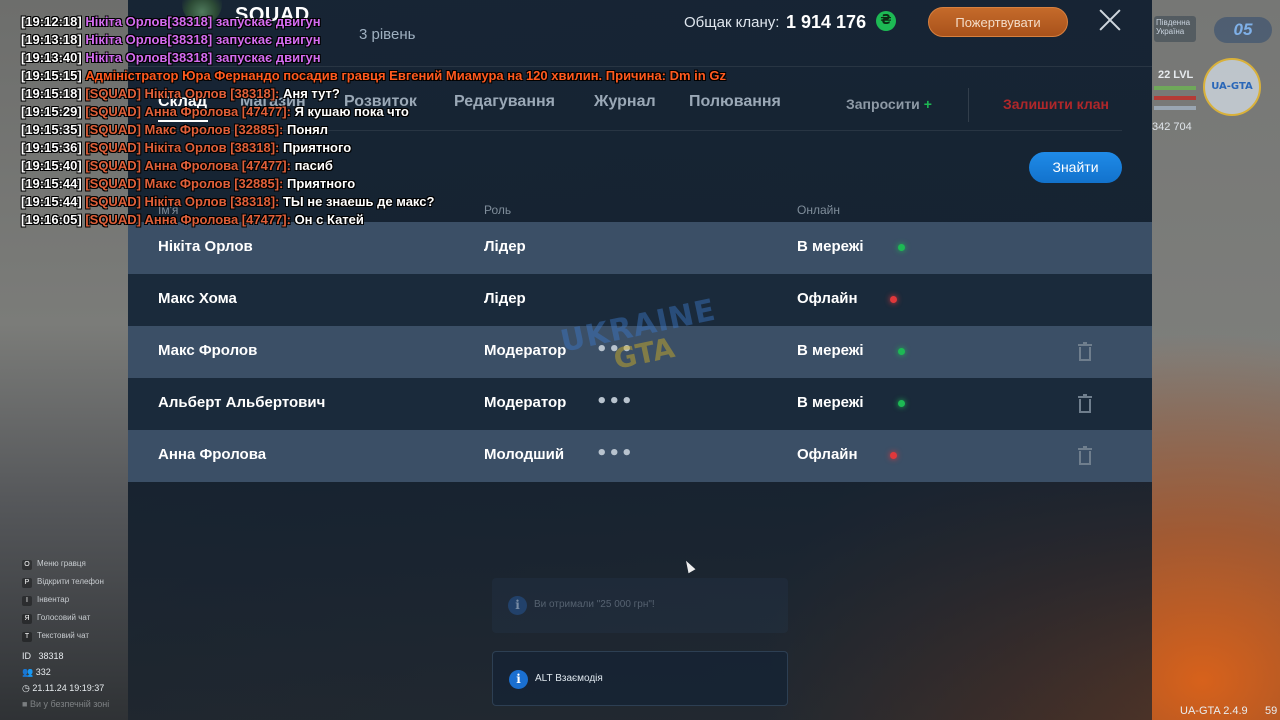 This screenshot has width=1280, height=720. I want to click on hunger-bar, so click(1175, 108).